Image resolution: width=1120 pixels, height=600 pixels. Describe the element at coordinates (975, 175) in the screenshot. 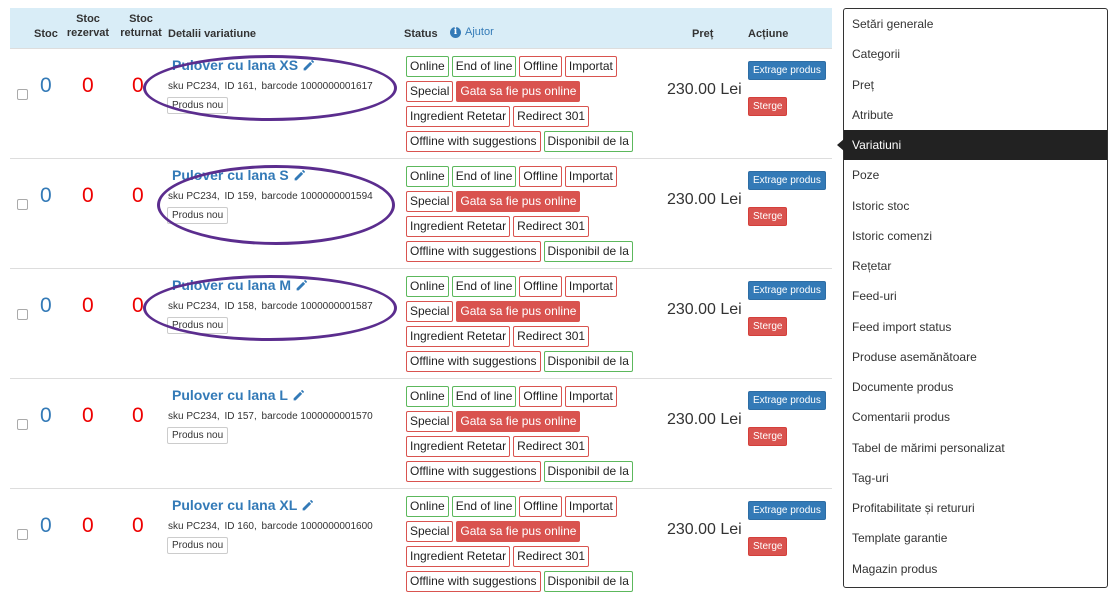

I see `menu-item-poze: Poze` at that location.